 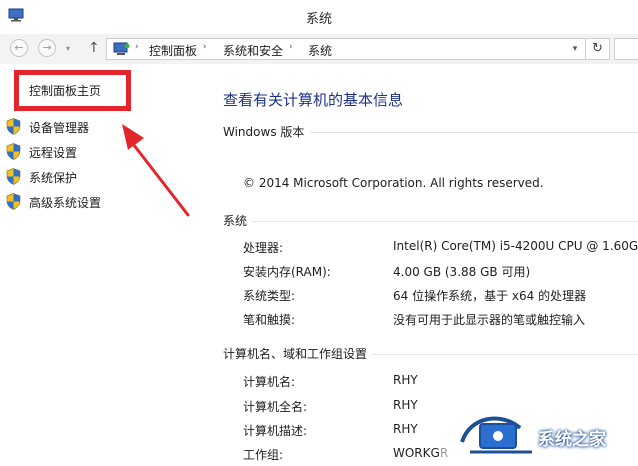 I want to click on info-row-system-type: 系统类型: 64 位操作系统，基于 x64 的处理器, so click(x=319, y=297).